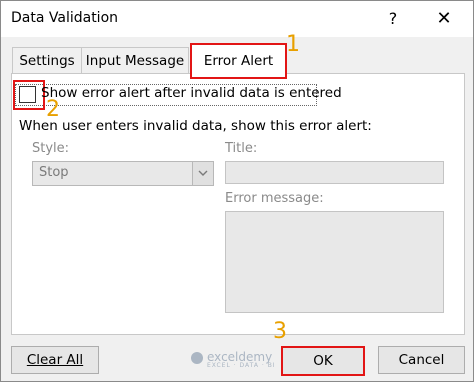 This screenshot has width=474, height=382. What do you see at coordinates (233, 359) in the screenshot?
I see `watermark-logo: exceldemy EXCEL · DATA · BI` at bounding box center [233, 359].